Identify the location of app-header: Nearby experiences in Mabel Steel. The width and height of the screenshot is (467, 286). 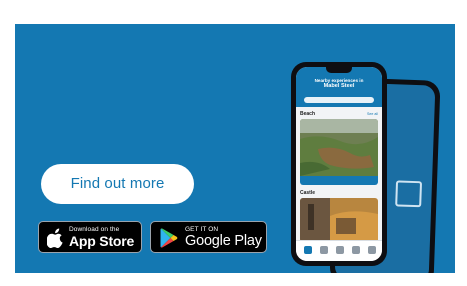
(339, 87).